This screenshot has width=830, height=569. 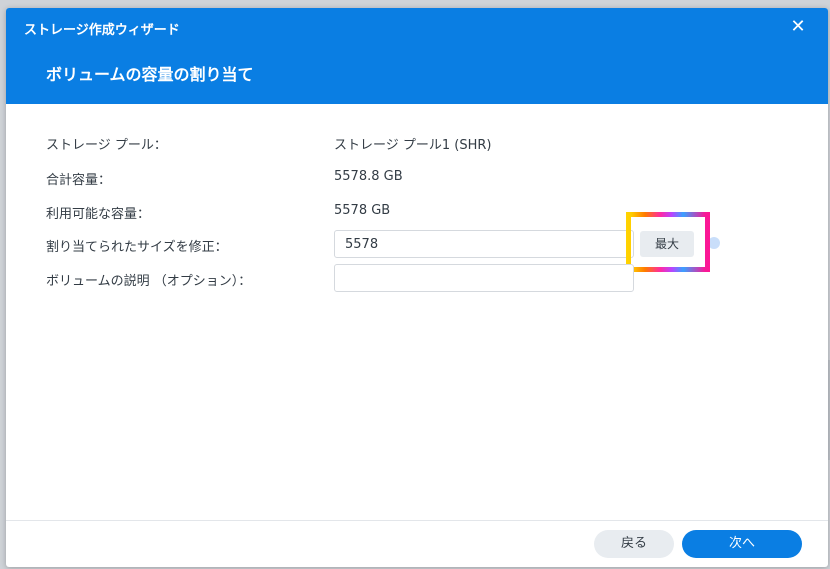 I want to click on max-size-button: 最大, so click(x=667, y=244).